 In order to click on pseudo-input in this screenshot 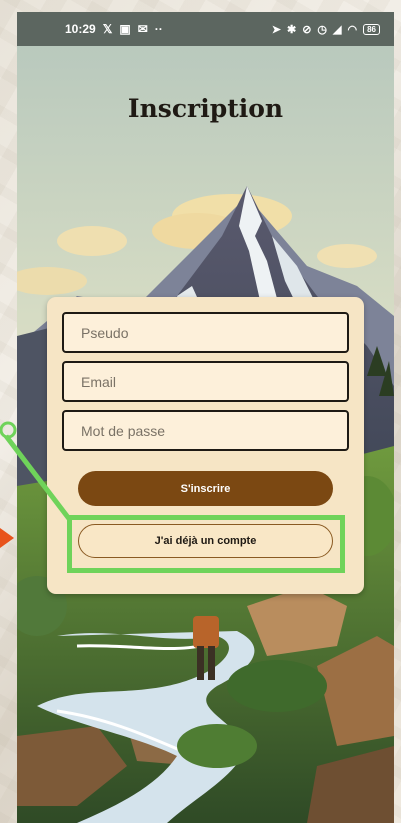, I will do `click(205, 332)`.